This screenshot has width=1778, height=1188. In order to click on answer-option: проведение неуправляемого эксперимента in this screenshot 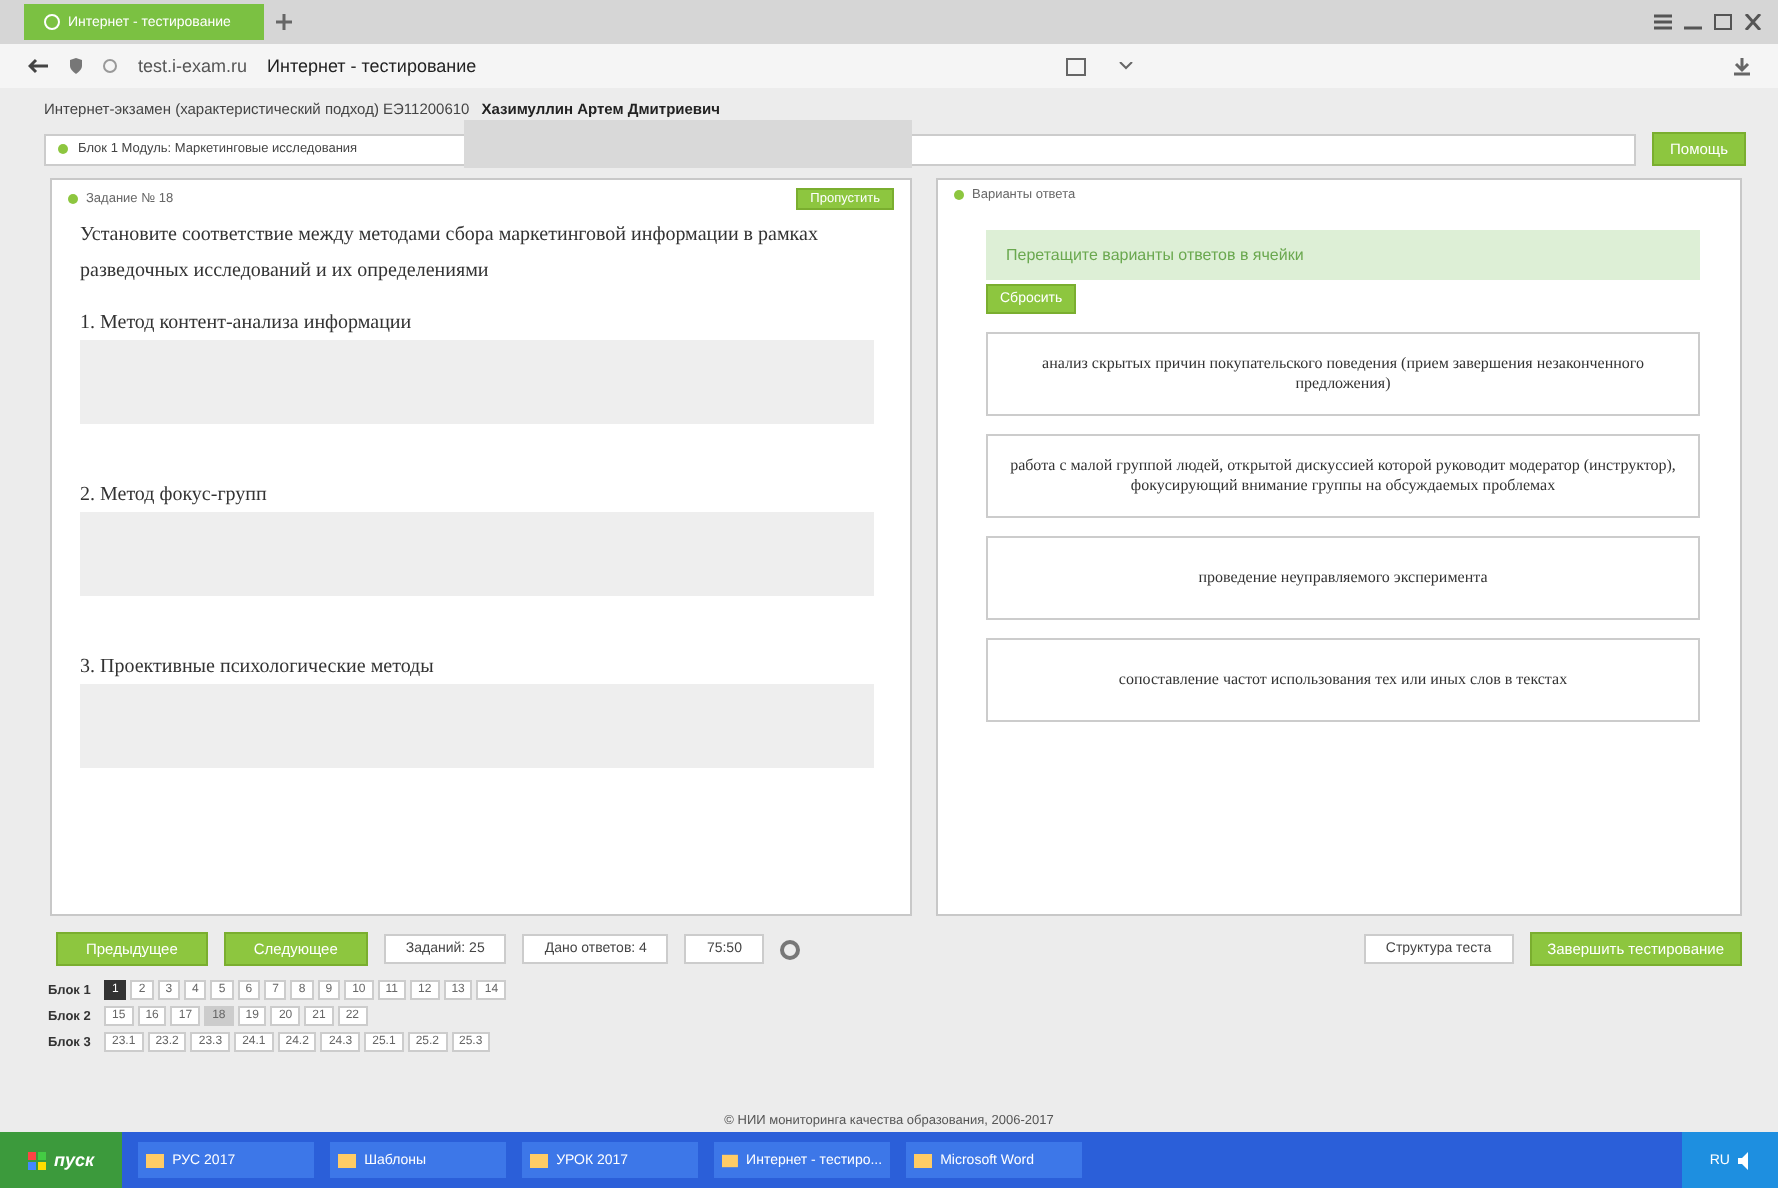, I will do `click(1343, 578)`.